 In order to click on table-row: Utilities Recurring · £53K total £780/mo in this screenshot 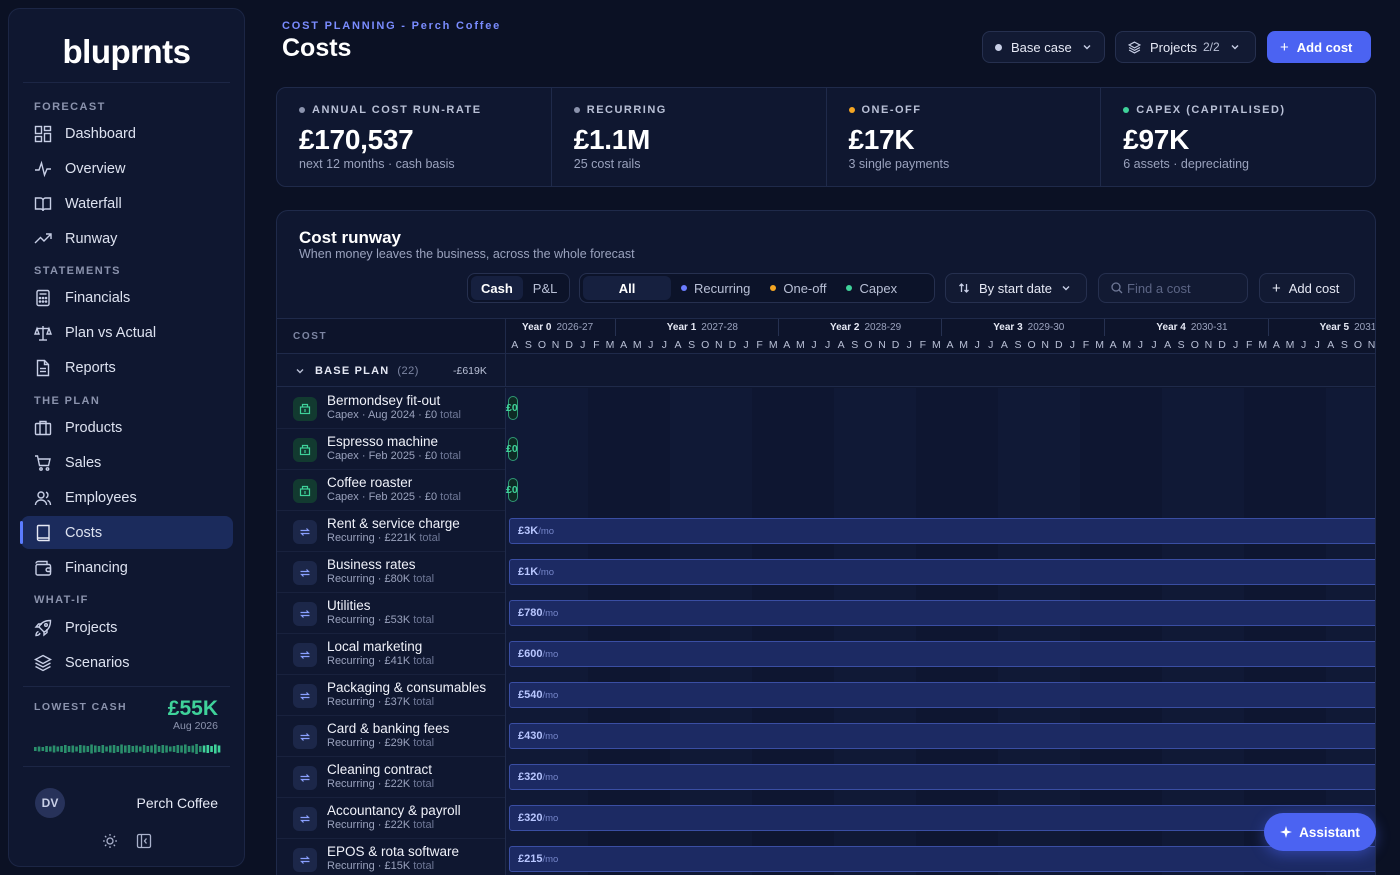, I will do `click(826, 613)`.